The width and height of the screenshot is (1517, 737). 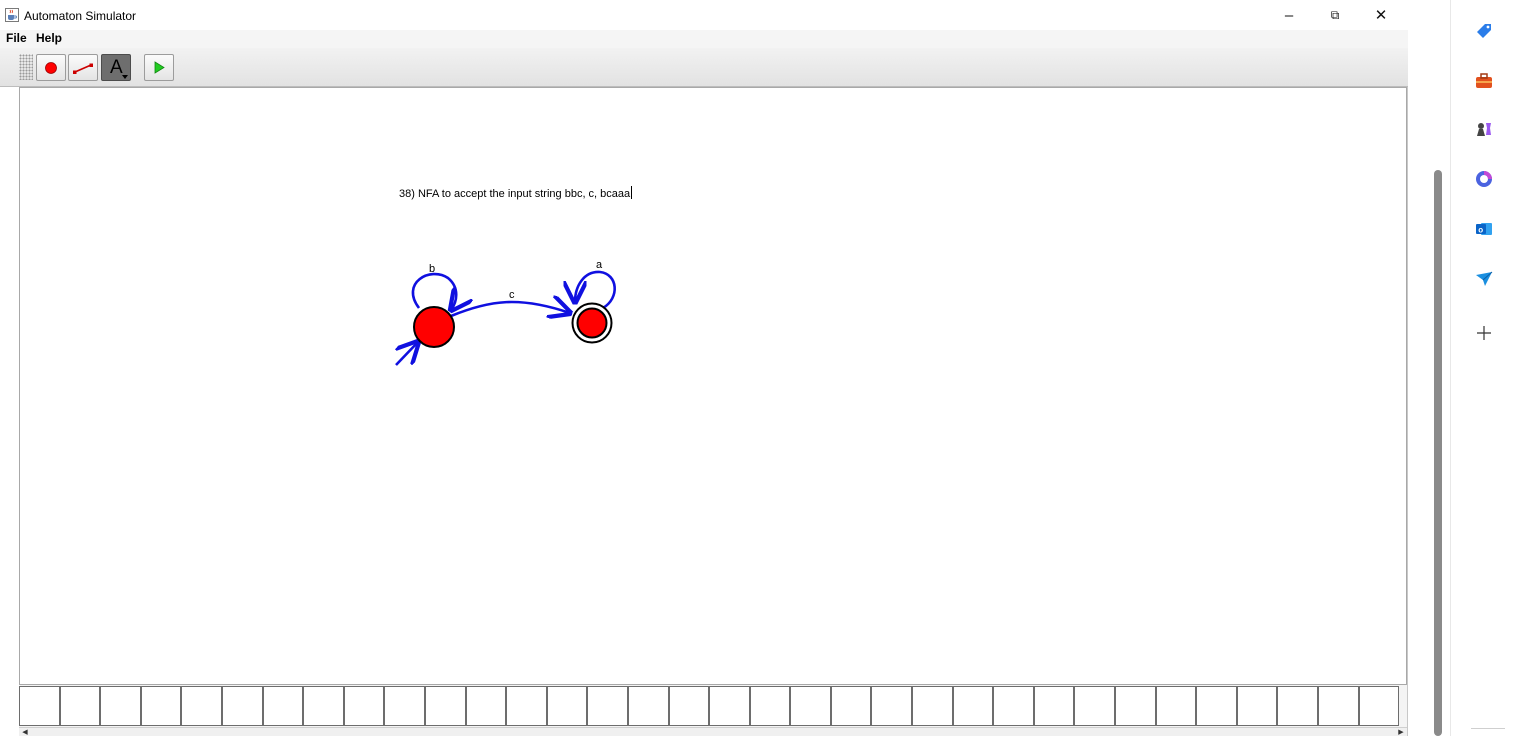 What do you see at coordinates (1438, 453) in the screenshot?
I see `vertical-scroll-thumb` at bounding box center [1438, 453].